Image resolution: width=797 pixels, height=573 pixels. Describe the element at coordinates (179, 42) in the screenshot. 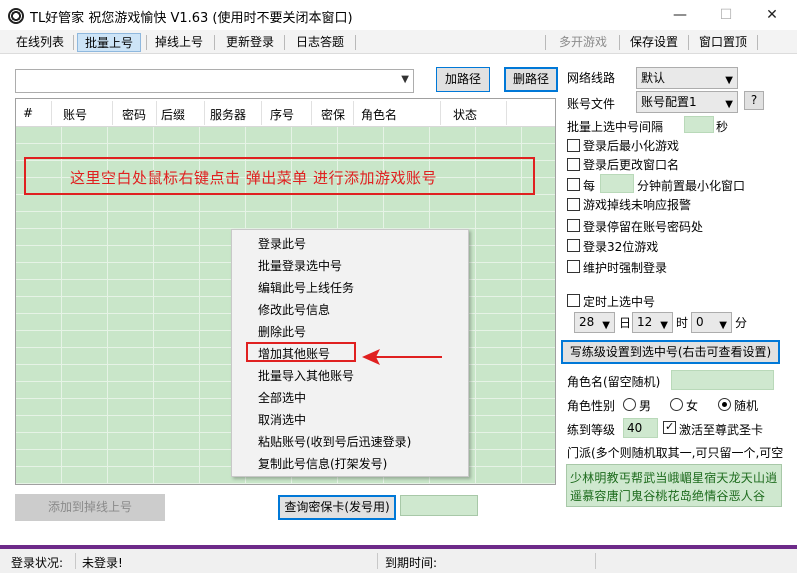

I see `tab-dropped-login: 掉线上号` at that location.